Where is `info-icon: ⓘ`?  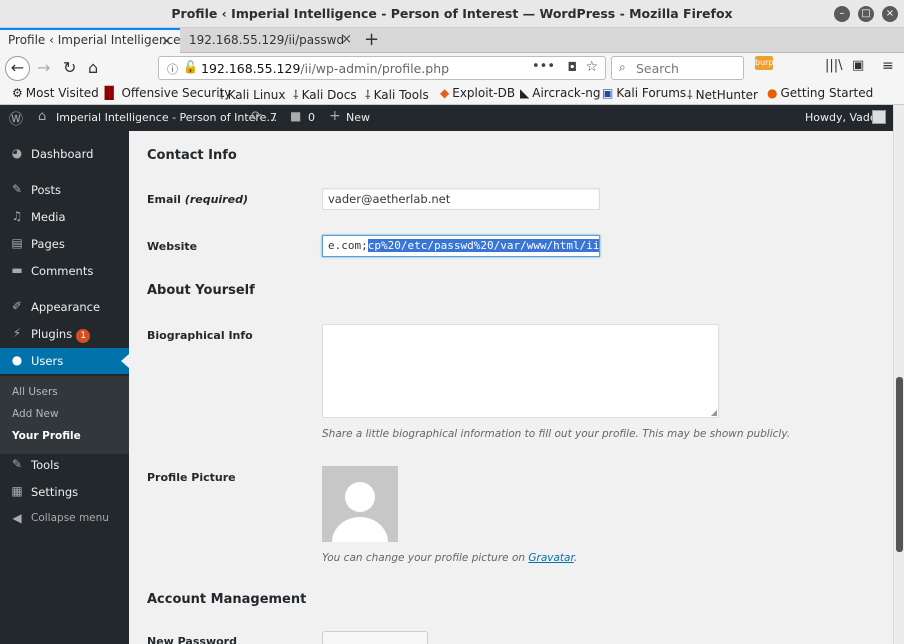 info-icon: ⓘ is located at coordinates (172, 69).